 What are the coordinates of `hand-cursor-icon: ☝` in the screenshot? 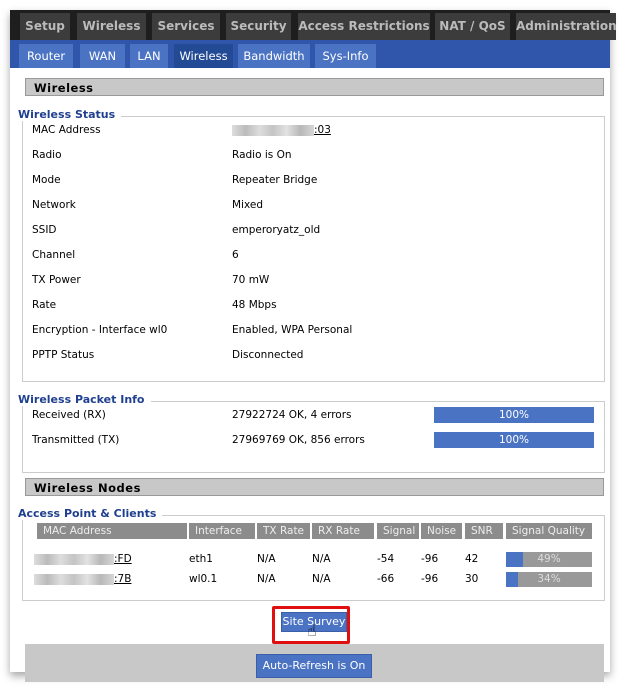 It's located at (312, 630).